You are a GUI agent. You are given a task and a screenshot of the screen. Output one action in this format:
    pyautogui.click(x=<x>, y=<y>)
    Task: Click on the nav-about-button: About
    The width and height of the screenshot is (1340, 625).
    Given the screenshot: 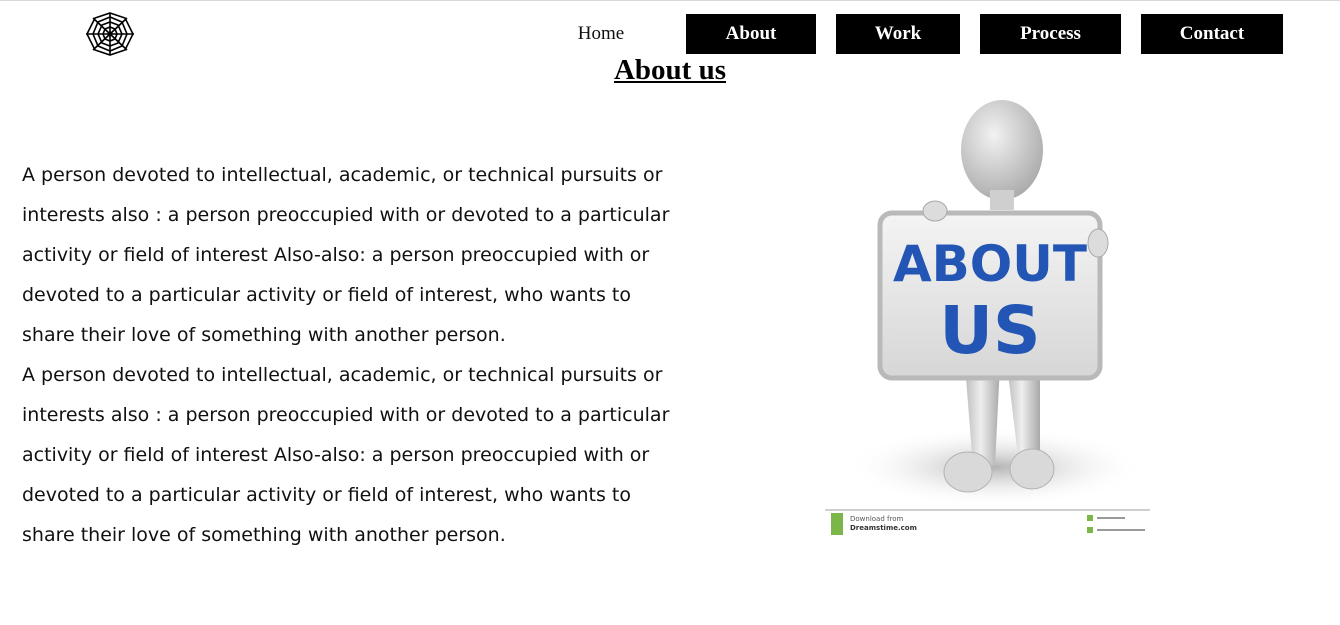 What is the action you would take?
    pyautogui.click(x=751, y=34)
    